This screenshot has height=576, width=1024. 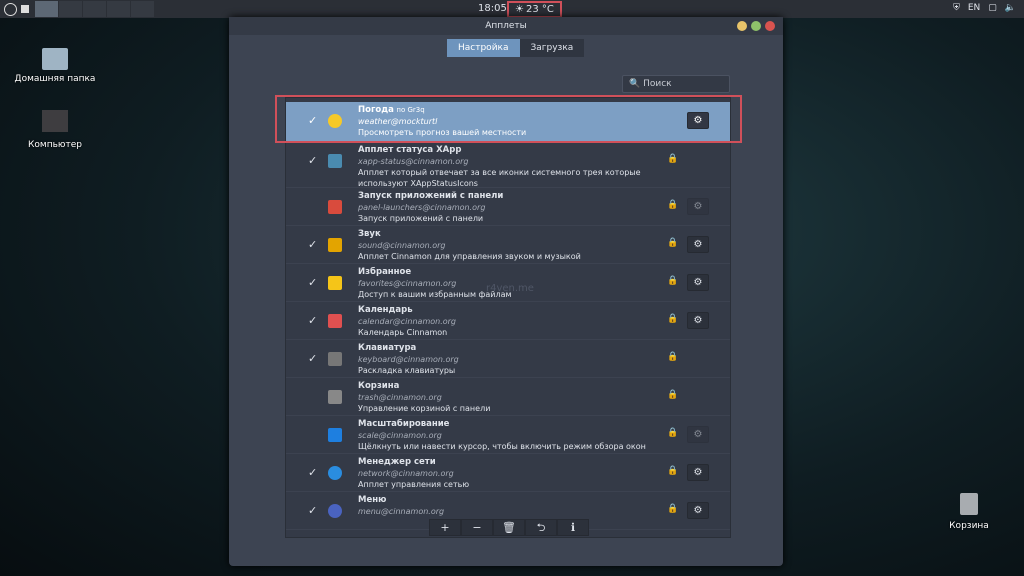 What do you see at coordinates (431, 196) in the screenshot?
I see `applet-name: Запуск приложений с панели` at bounding box center [431, 196].